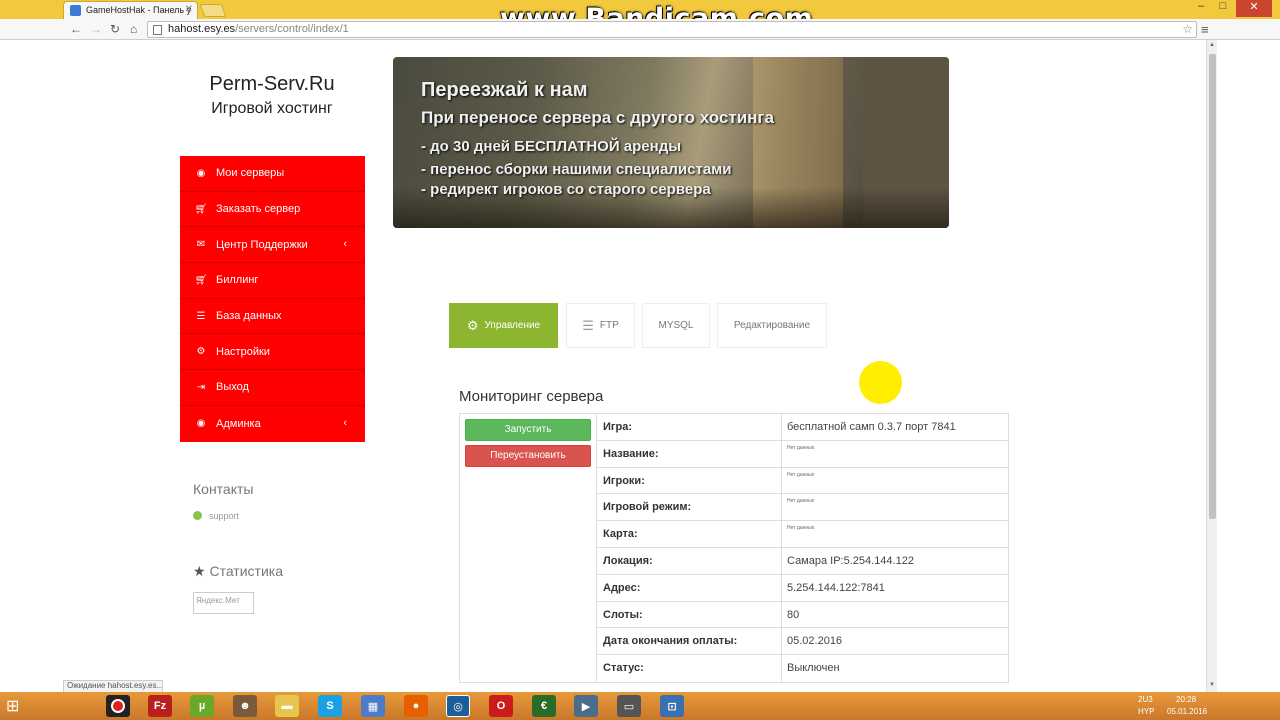  What do you see at coordinates (1254, 8) in the screenshot?
I see `close-window-icon: ✕` at bounding box center [1254, 8].